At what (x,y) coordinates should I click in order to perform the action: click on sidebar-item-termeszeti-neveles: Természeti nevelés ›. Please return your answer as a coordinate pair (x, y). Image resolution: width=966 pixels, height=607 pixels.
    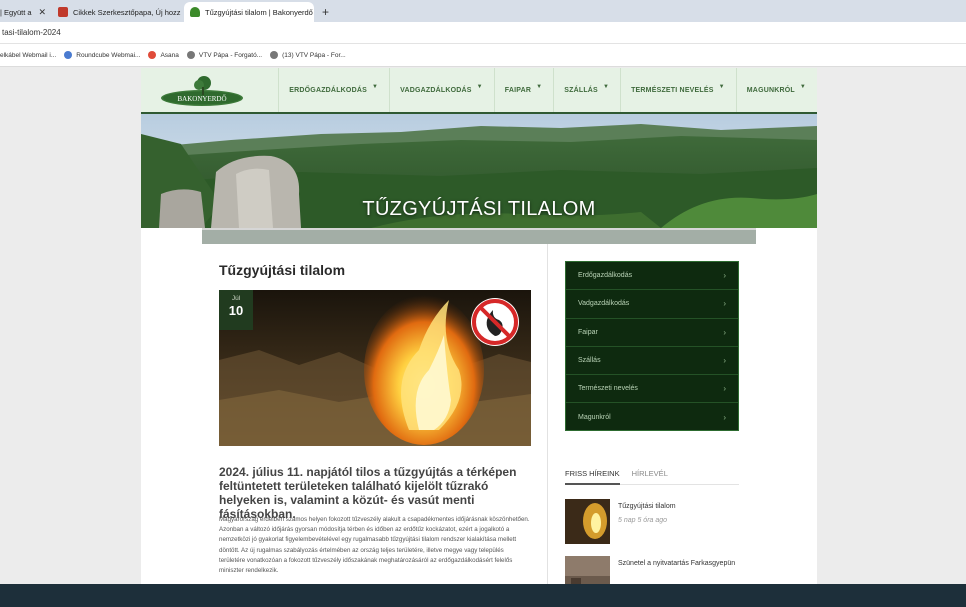
    Looking at the image, I should click on (652, 389).